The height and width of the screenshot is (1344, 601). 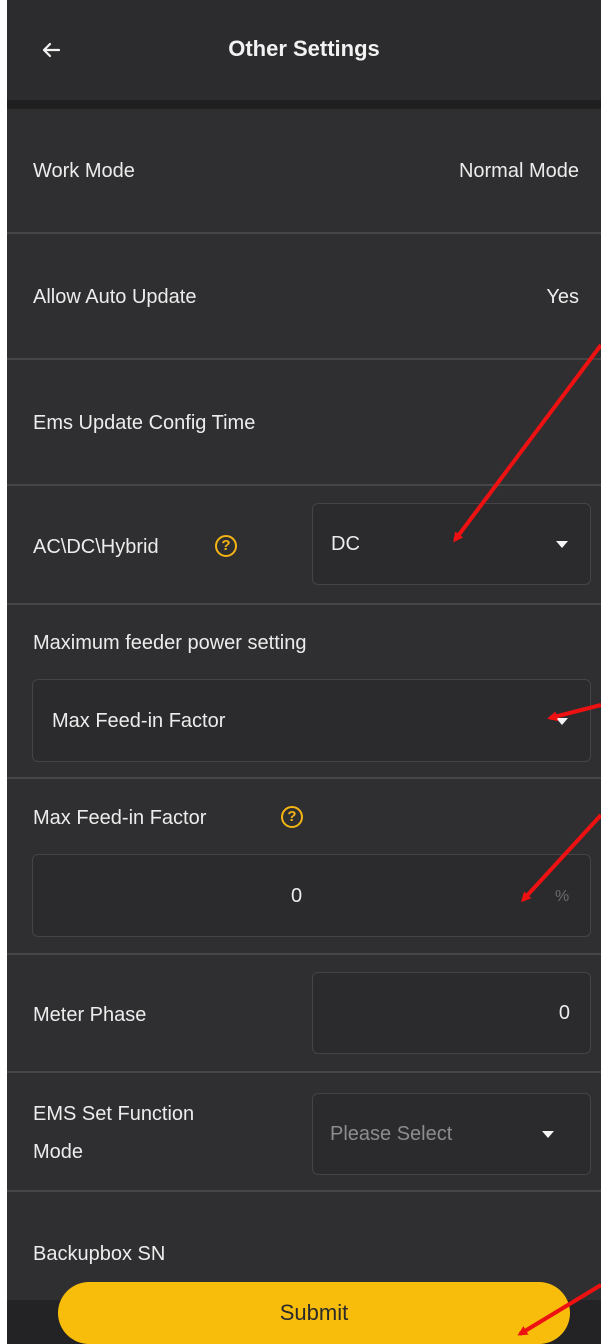 I want to click on max-feed-in-factor-input: 0 %, so click(x=311, y=895).